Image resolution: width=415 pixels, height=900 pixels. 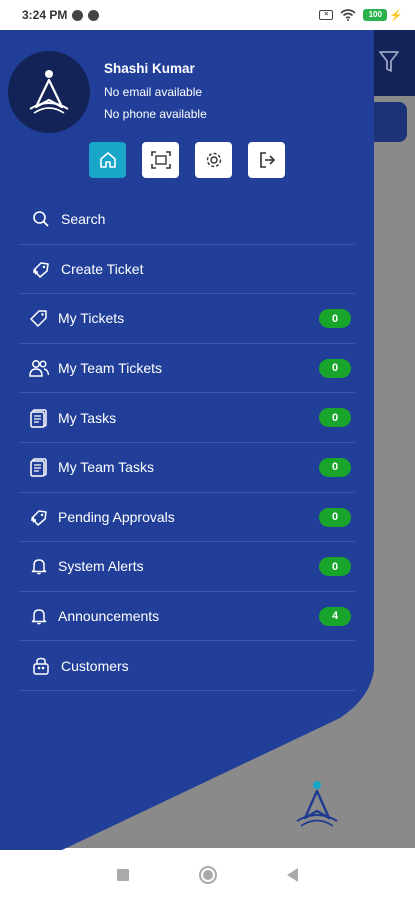 I want to click on scan-button, so click(x=160, y=160).